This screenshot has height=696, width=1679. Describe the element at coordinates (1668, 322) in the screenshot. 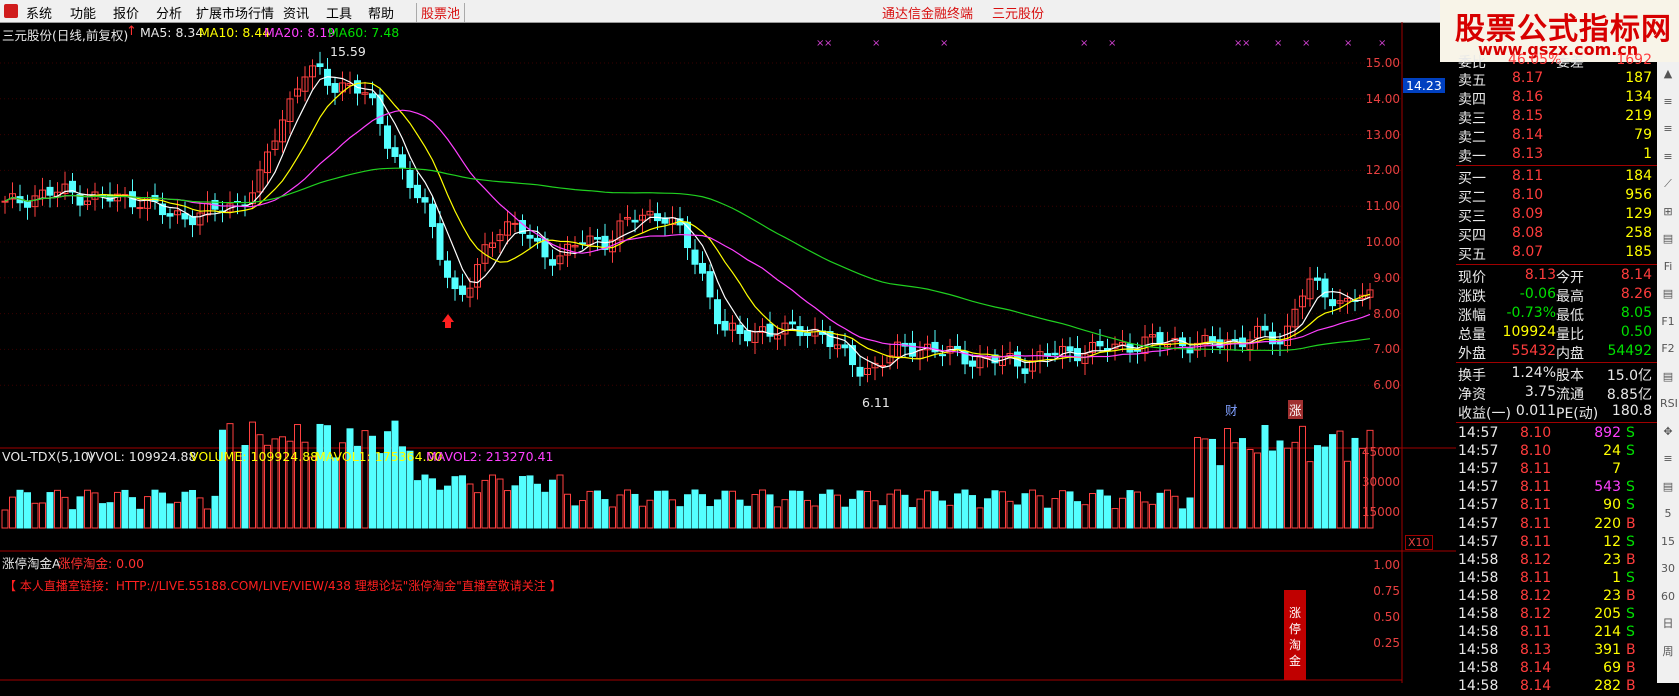

I see `toolbar-tool-icon: F1` at that location.